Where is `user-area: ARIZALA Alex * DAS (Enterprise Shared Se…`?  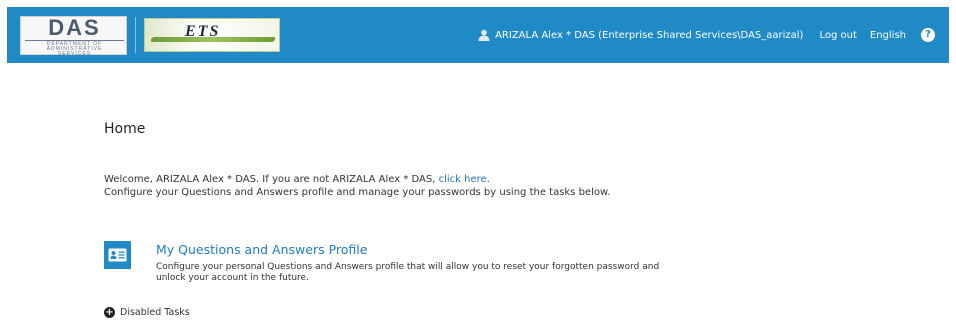 user-area: ARIZALA Alex * DAS (Enterprise Shared Se… is located at coordinates (706, 35).